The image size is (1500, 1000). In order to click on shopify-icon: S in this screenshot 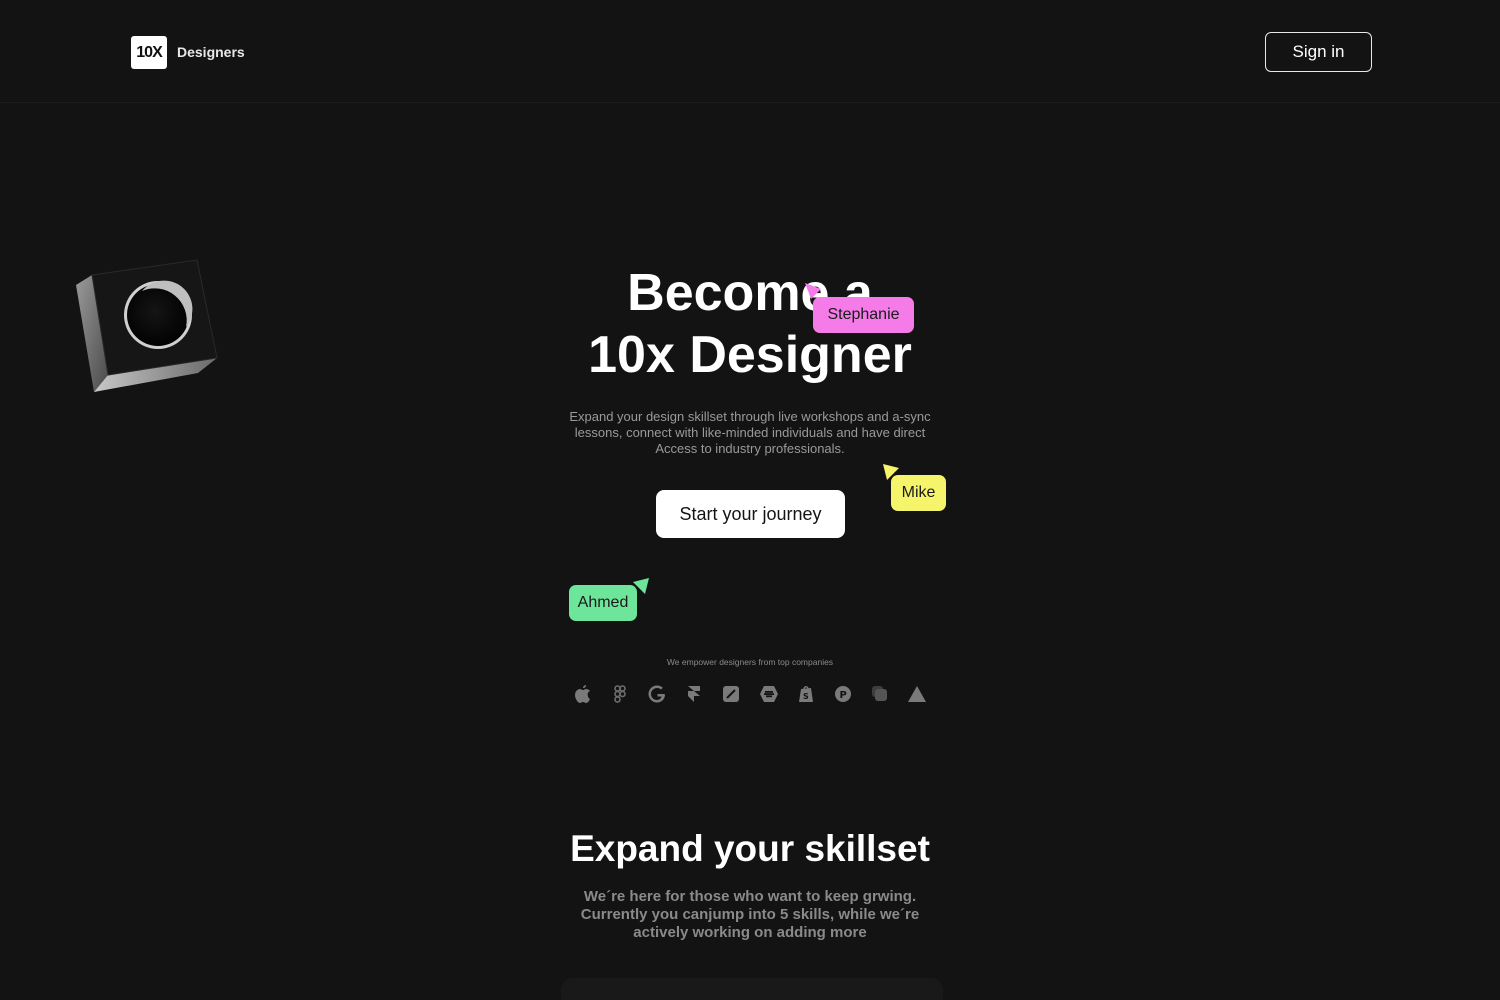, I will do `click(806, 694)`.